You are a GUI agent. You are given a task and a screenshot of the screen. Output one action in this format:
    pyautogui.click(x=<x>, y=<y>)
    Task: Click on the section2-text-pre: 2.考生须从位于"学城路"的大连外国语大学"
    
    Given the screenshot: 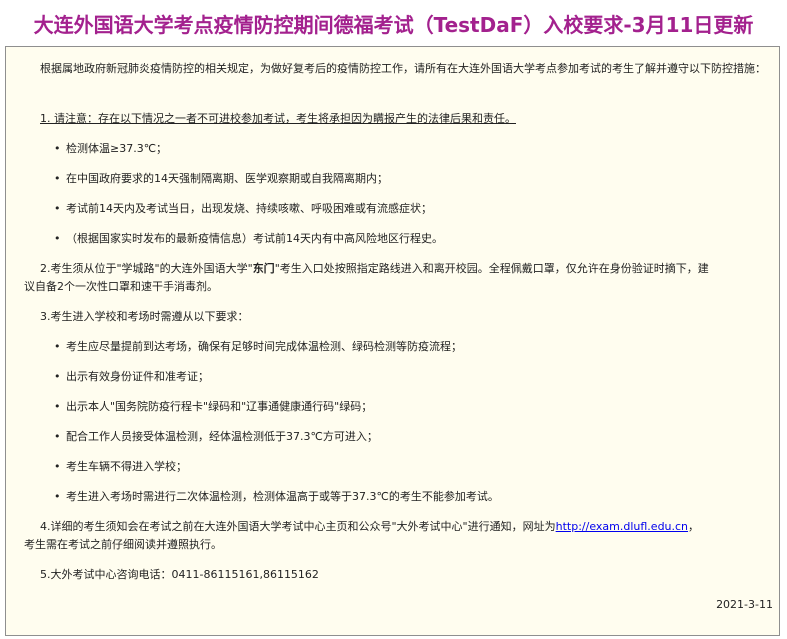 What is the action you would take?
    pyautogui.click(x=146, y=268)
    